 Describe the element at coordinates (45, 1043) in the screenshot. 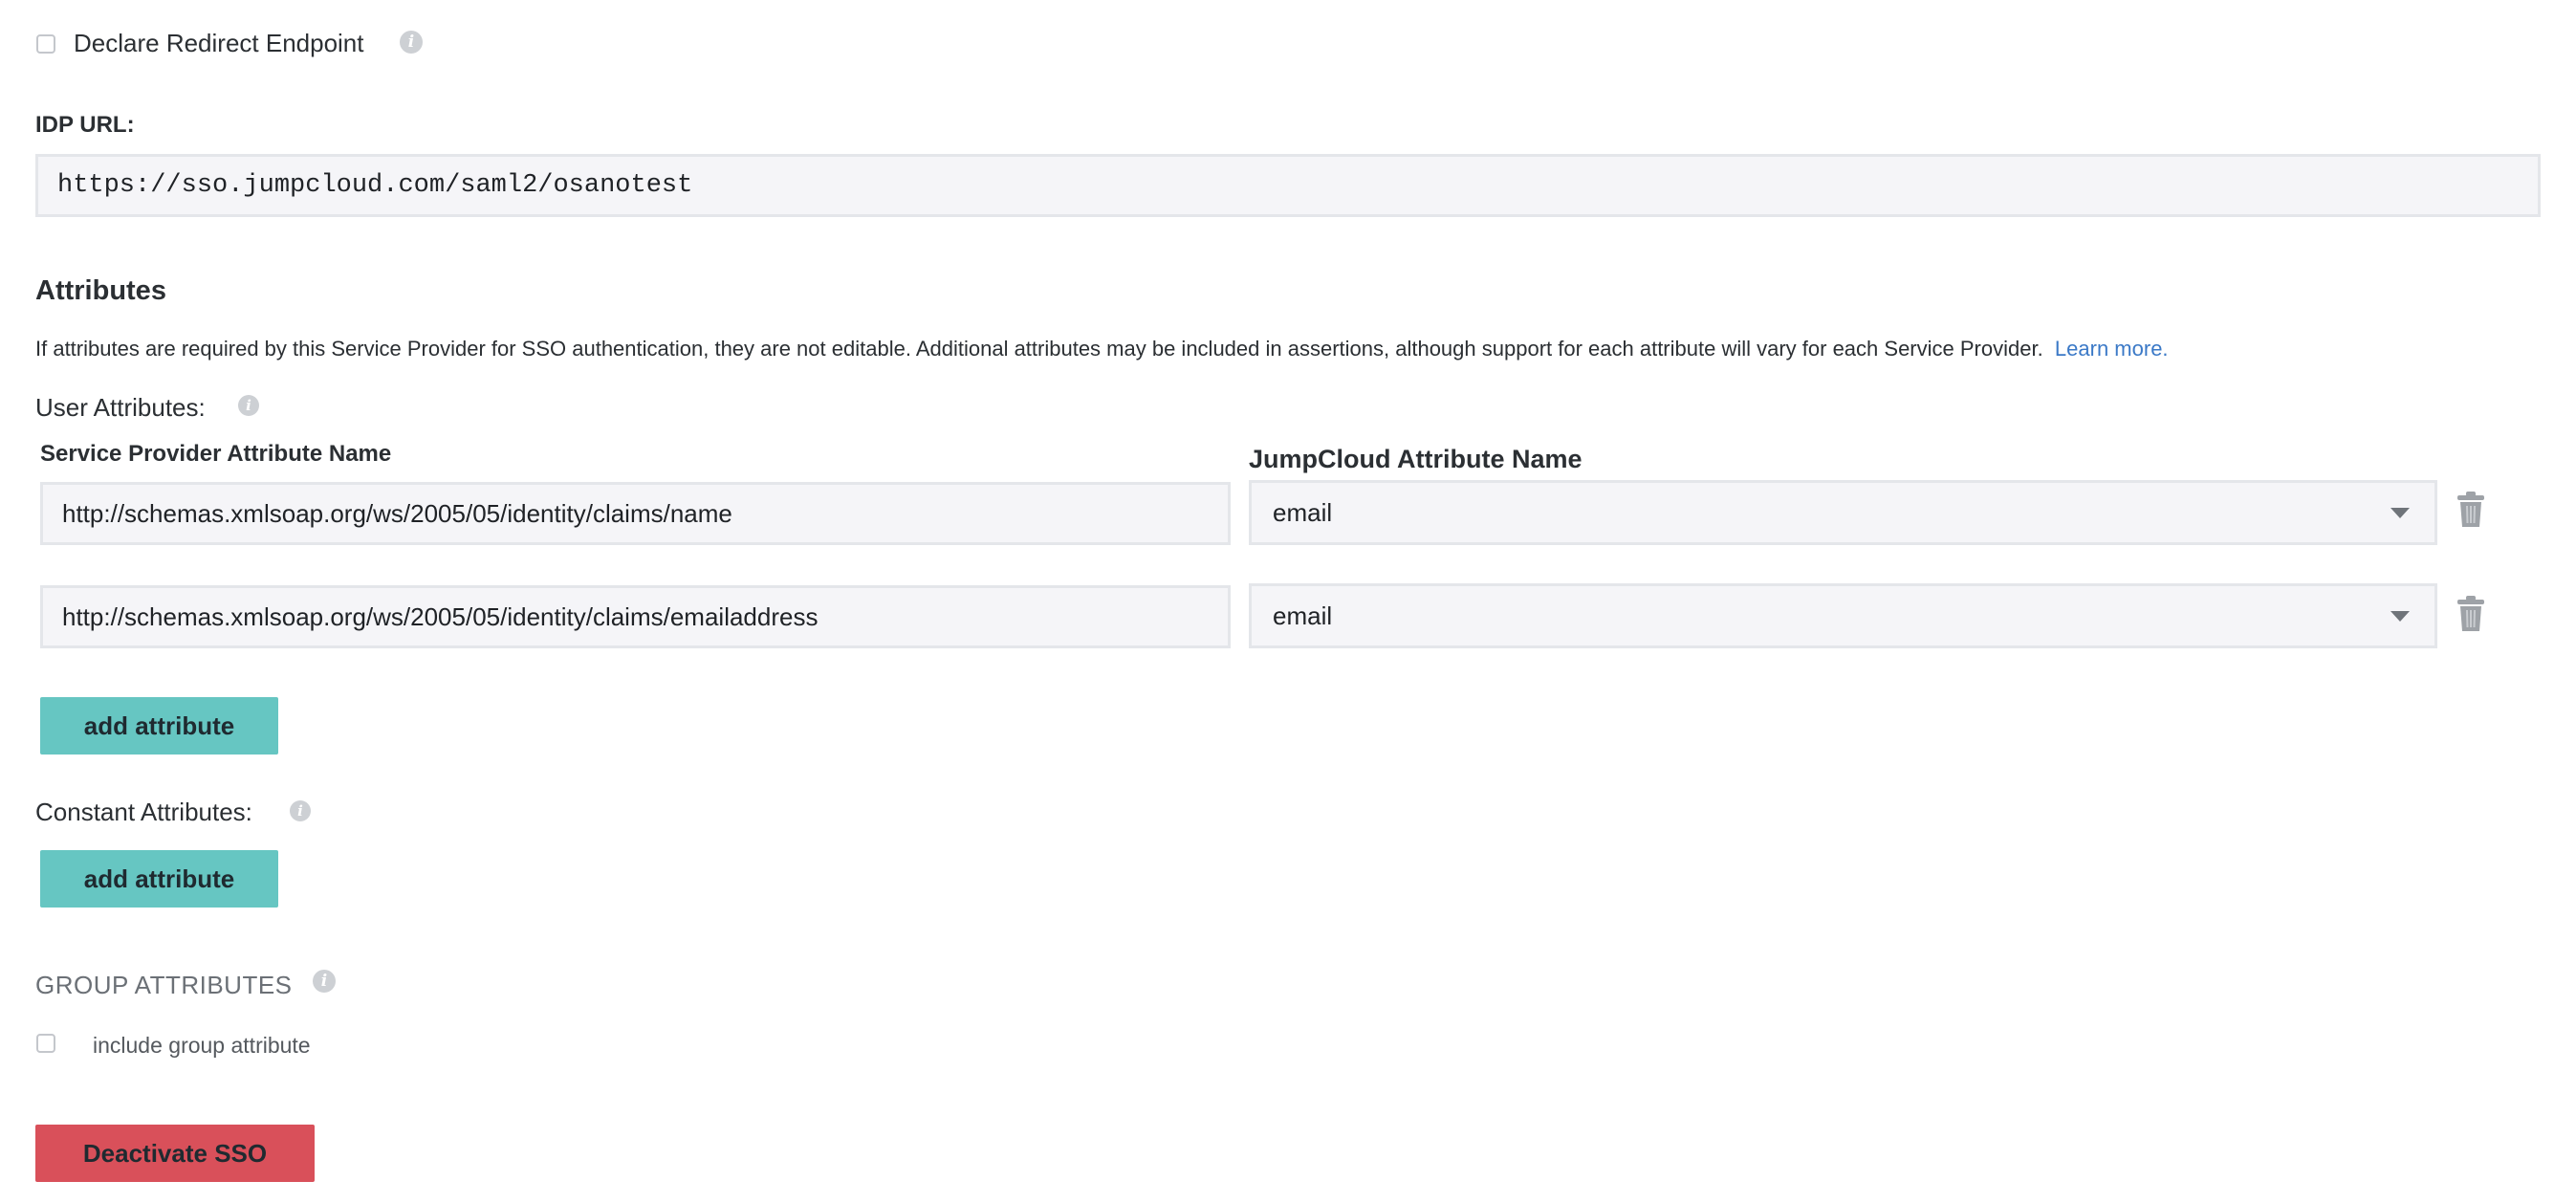

I see `include-group-attribute-checkbox` at that location.